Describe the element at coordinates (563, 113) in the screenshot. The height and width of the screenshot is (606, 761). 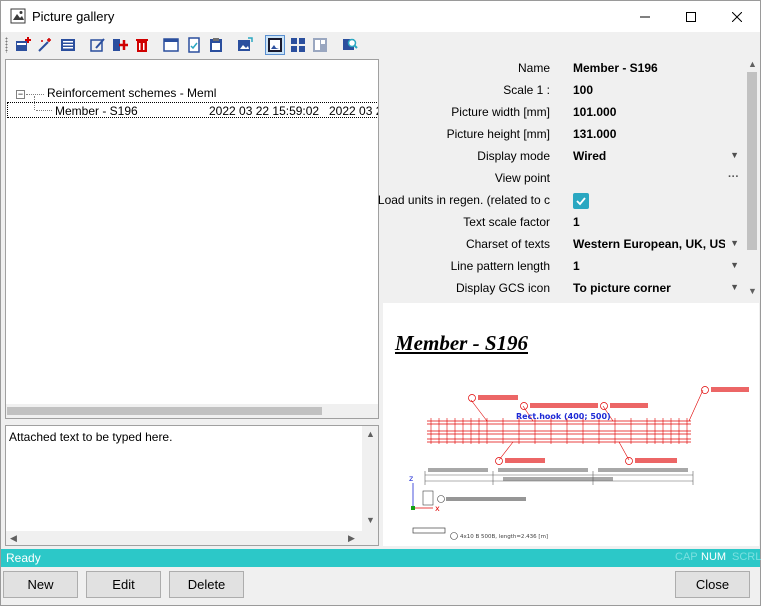
I see `prop-picture-width: Picture width [mm] 101.000` at that location.